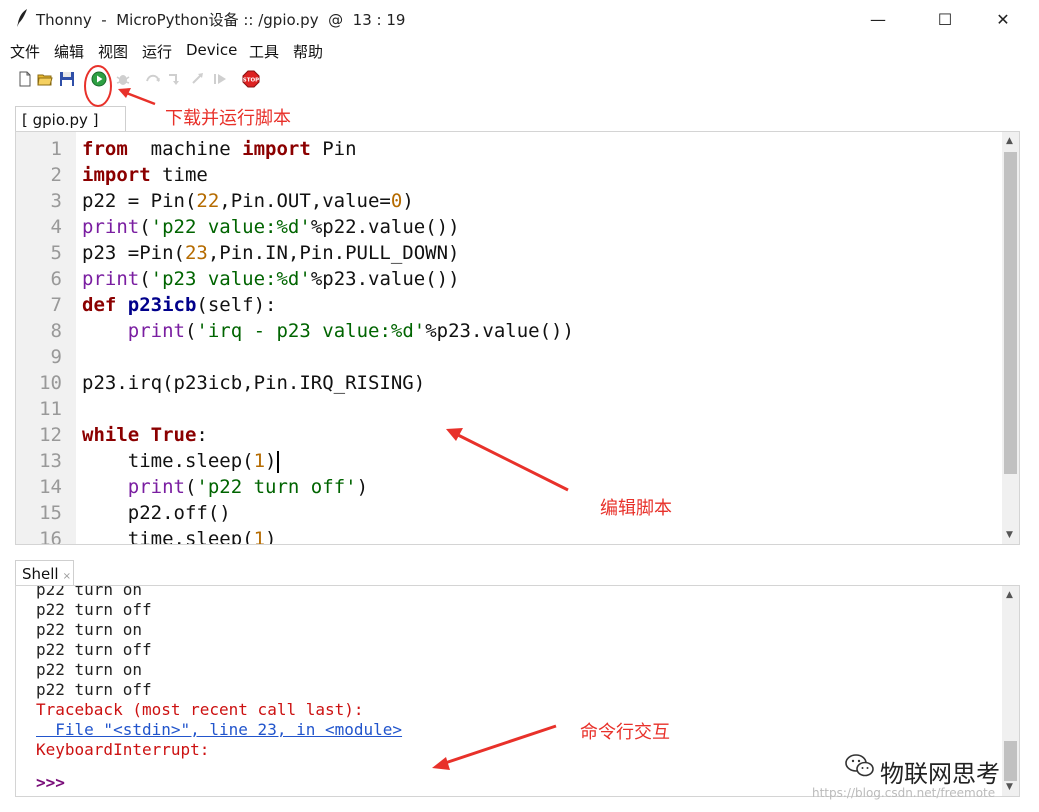 This screenshot has width=1039, height=812. Describe the element at coordinates (56, 357) in the screenshot. I see `line-number: 9` at that location.